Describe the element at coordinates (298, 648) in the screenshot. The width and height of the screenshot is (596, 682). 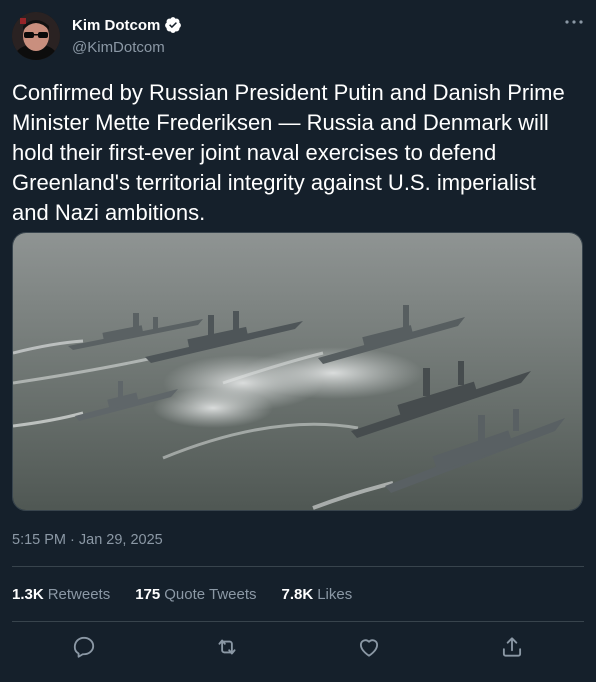
I see `tweet-action-bar` at that location.